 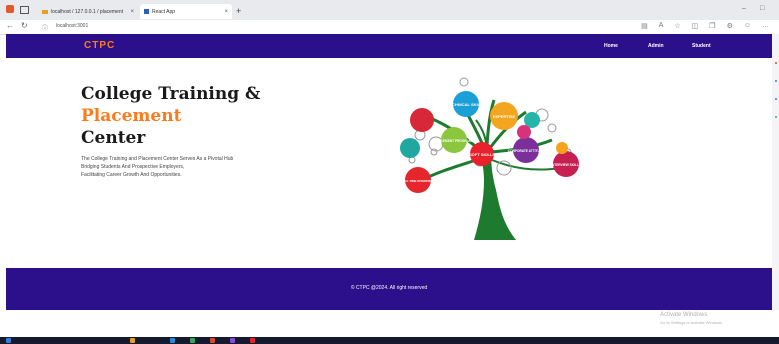 What do you see at coordinates (482, 154) in the screenshot?
I see `bubble-label: SOFT SKILLS` at bounding box center [482, 154].